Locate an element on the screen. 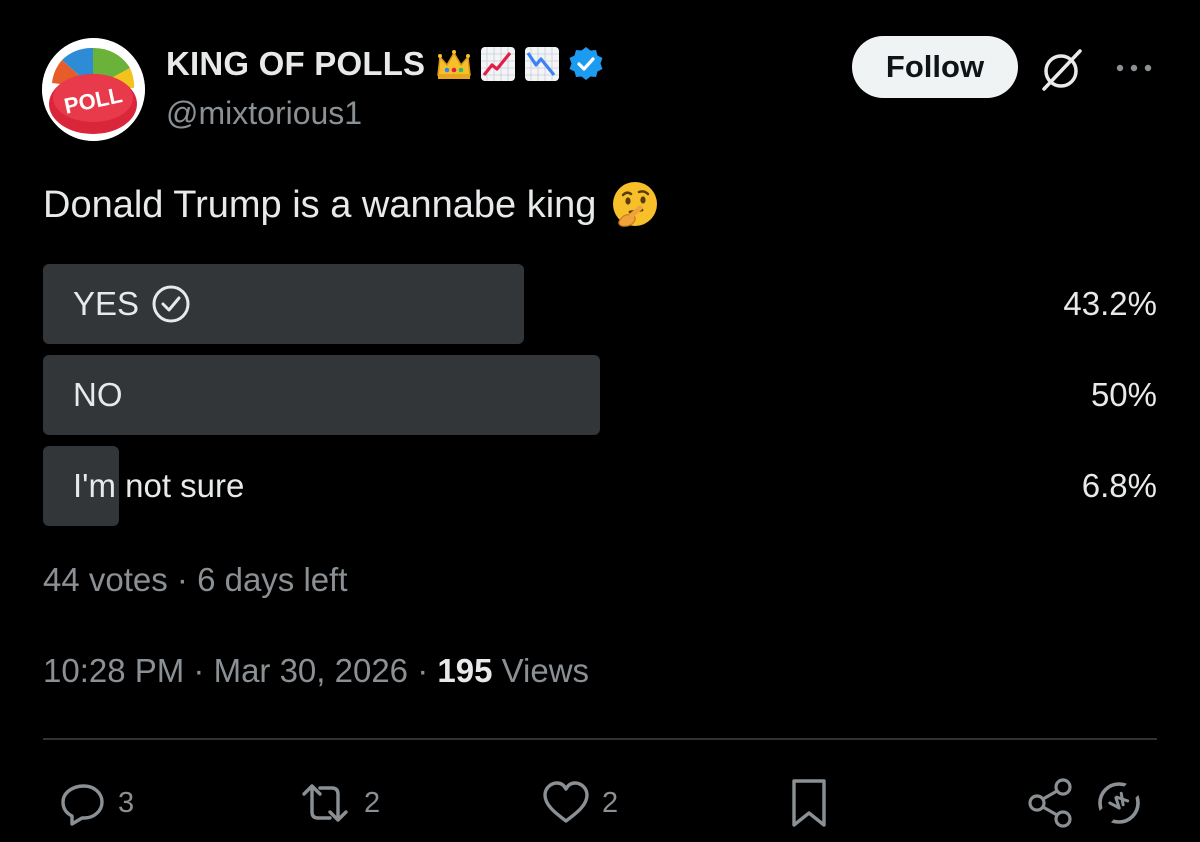 This screenshot has width=1200, height=842. poll-bar-no is located at coordinates (321, 395).